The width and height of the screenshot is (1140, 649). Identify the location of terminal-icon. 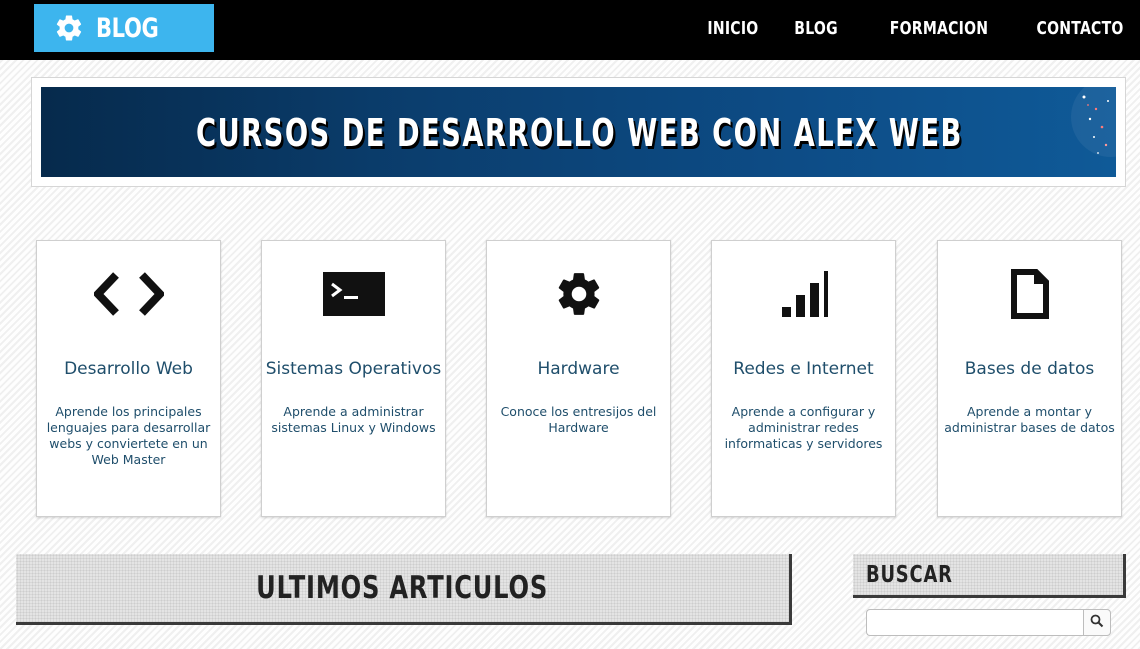
(353, 294).